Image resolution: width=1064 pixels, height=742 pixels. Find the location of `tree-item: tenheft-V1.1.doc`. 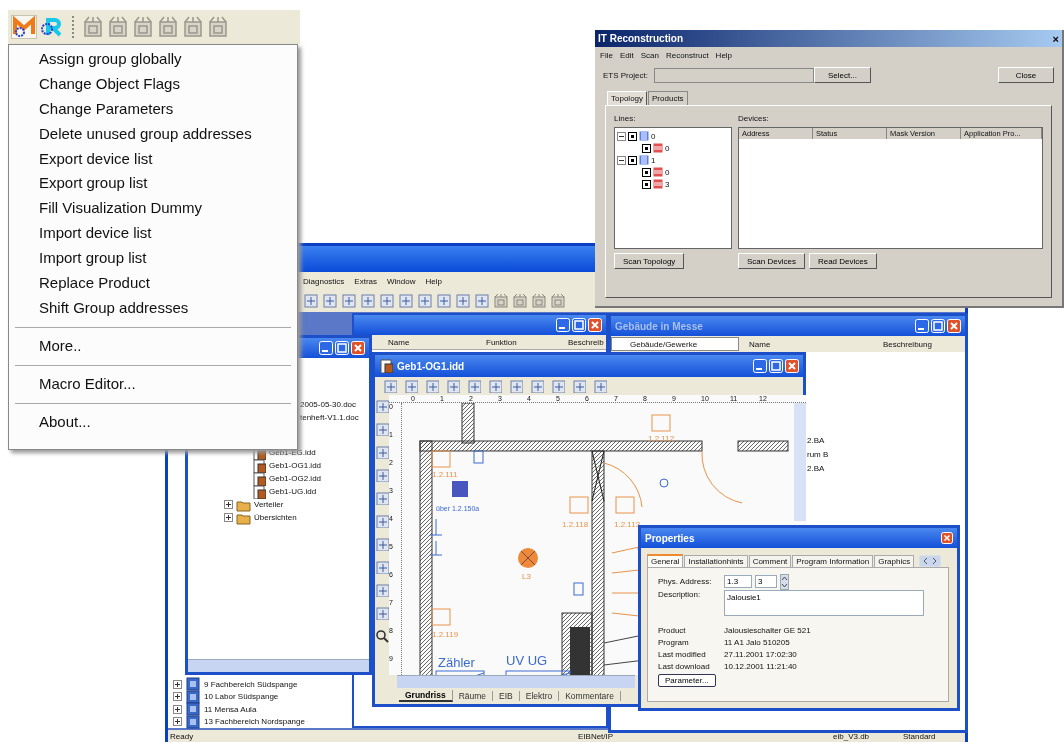

tree-item: tenheft-V1.1.doc is located at coordinates (329, 417).